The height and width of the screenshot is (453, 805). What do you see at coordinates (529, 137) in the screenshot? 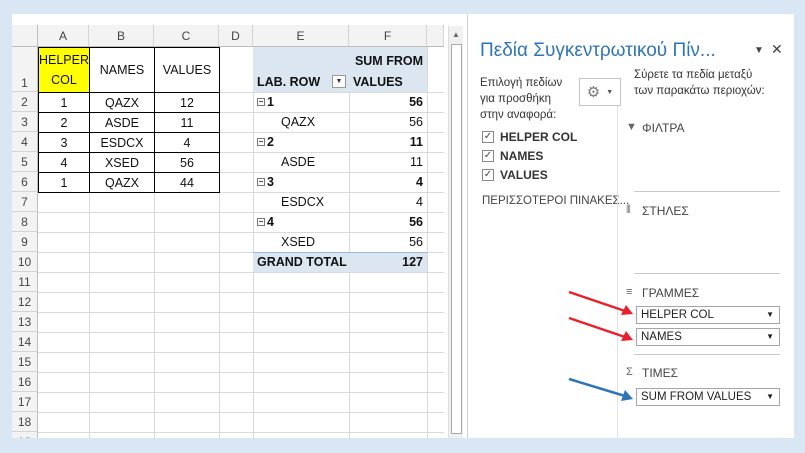
I see `field-checkbox-row: ✓ HELPER COL` at bounding box center [529, 137].